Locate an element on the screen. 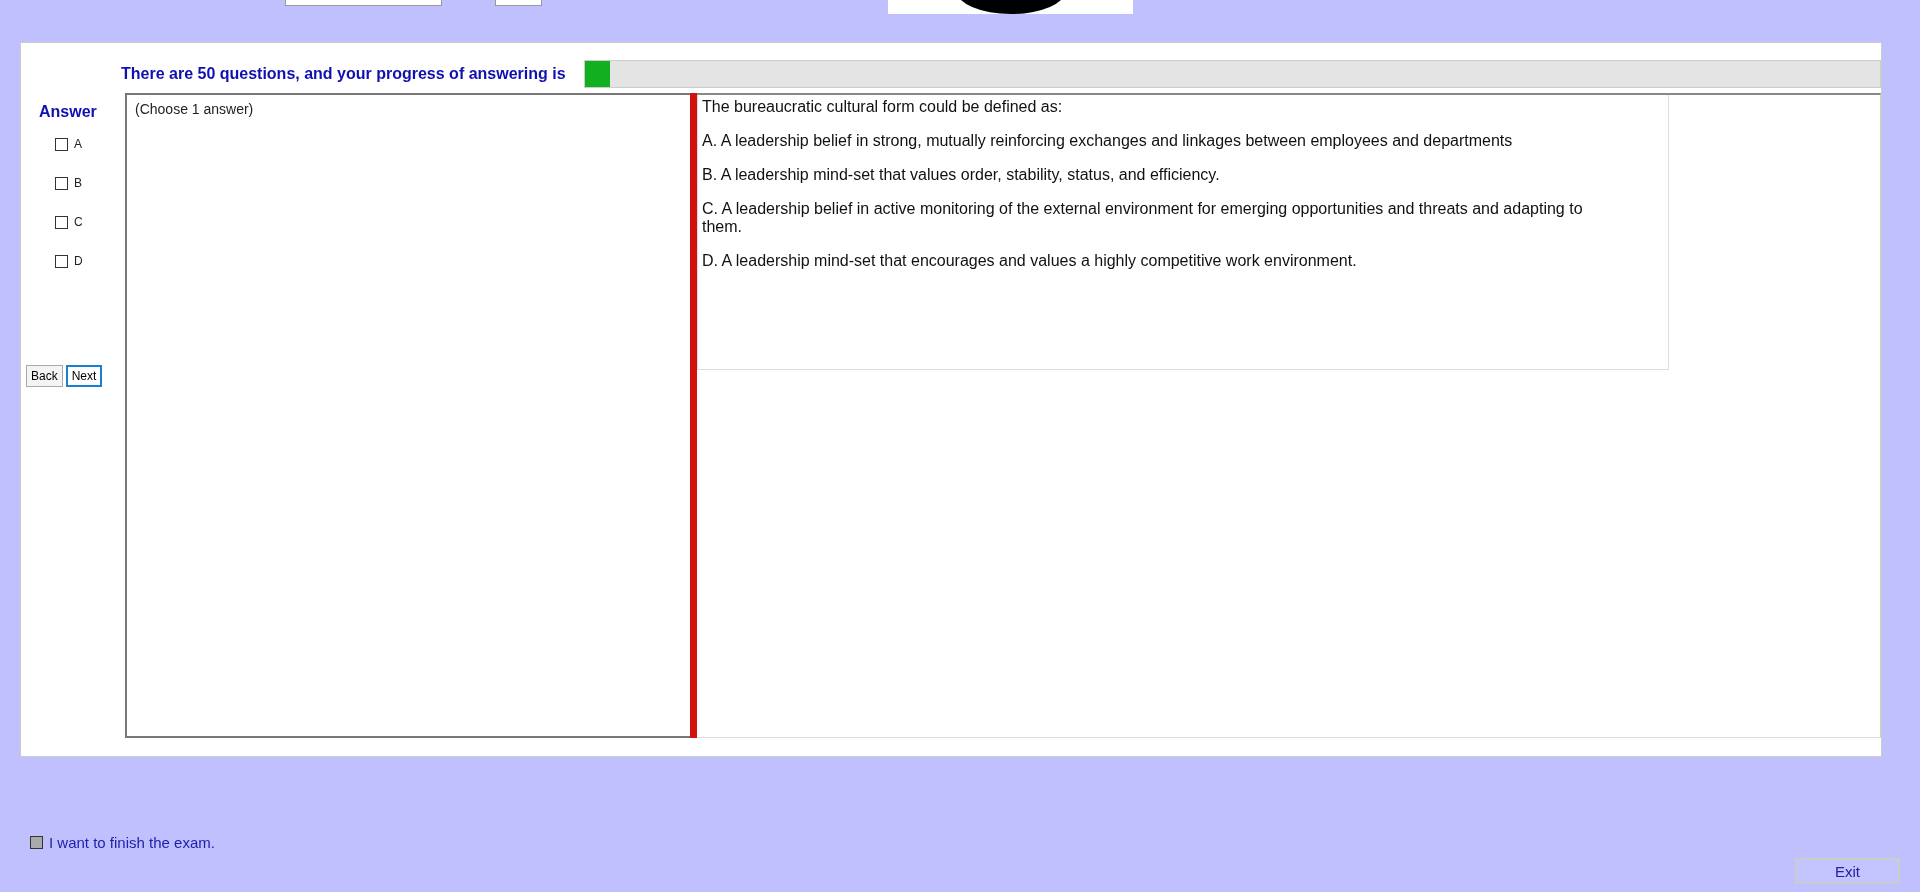  answer-title: Answer is located at coordinates (68, 112).